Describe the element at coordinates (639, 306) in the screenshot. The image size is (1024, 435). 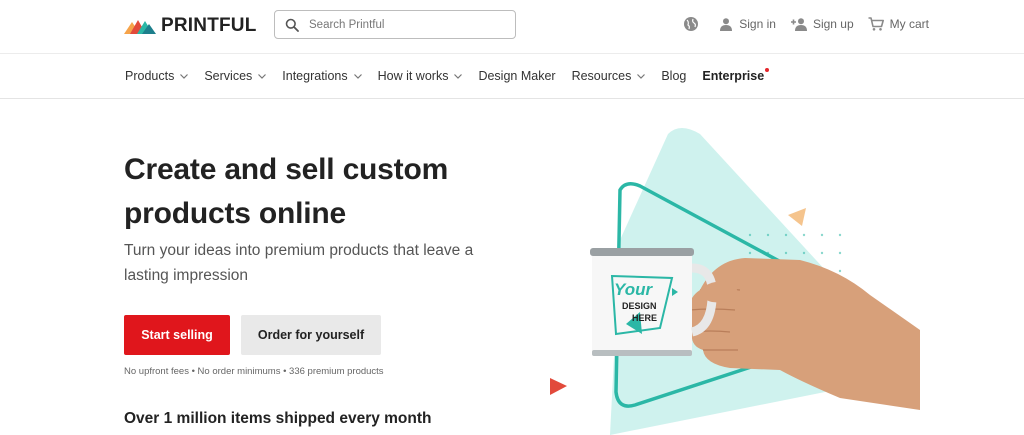
I see `mug-print-line2: DESIGN` at that location.